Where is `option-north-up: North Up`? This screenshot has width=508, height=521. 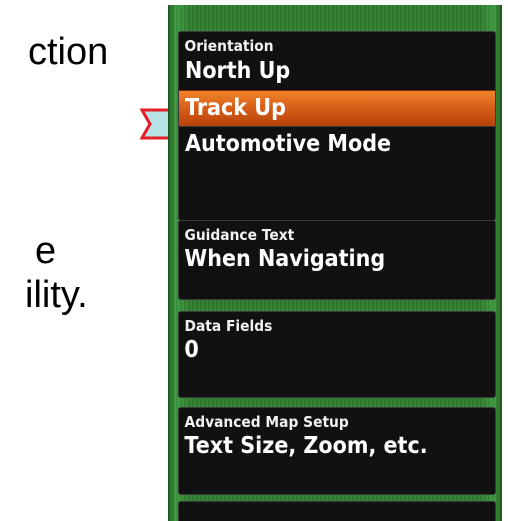 option-north-up: North Up is located at coordinates (337, 72).